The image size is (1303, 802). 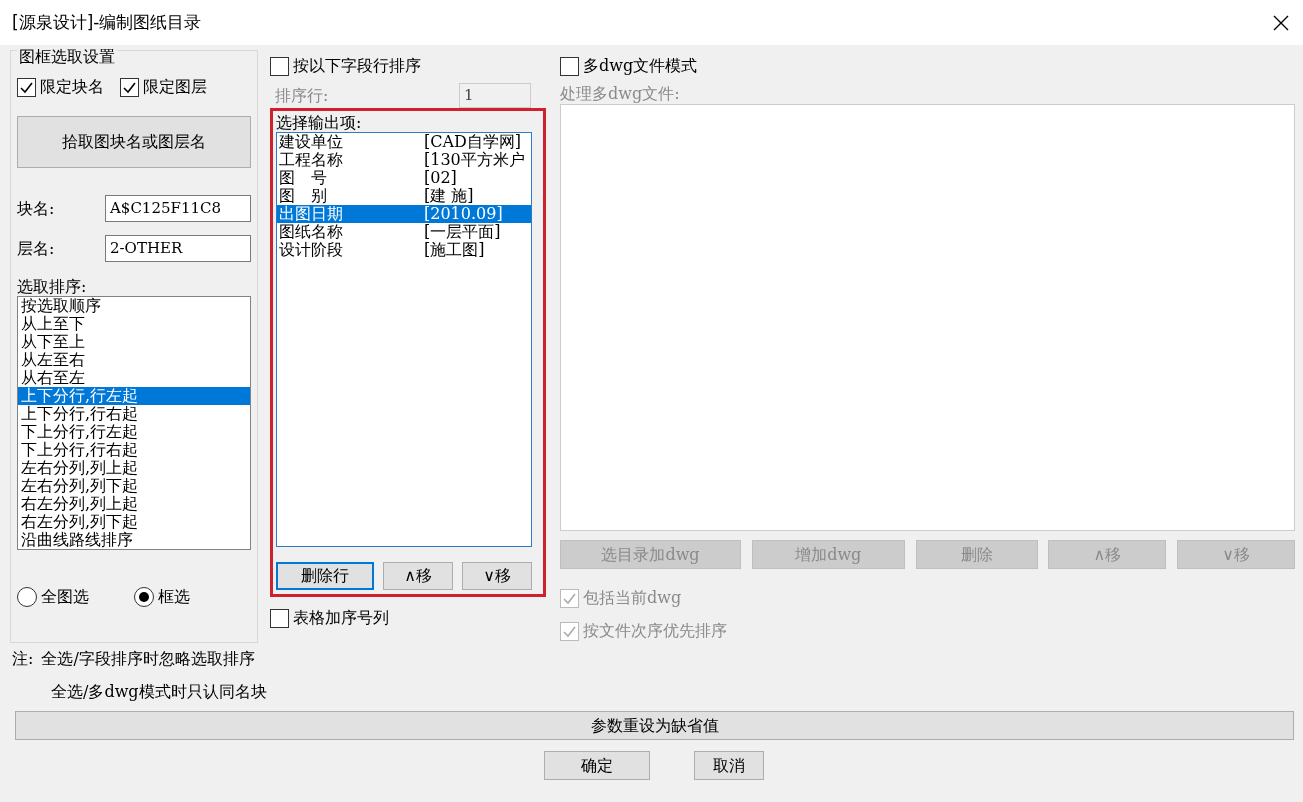 What do you see at coordinates (319, 123) in the screenshot?
I see `list-label: 选择输出项:` at bounding box center [319, 123].